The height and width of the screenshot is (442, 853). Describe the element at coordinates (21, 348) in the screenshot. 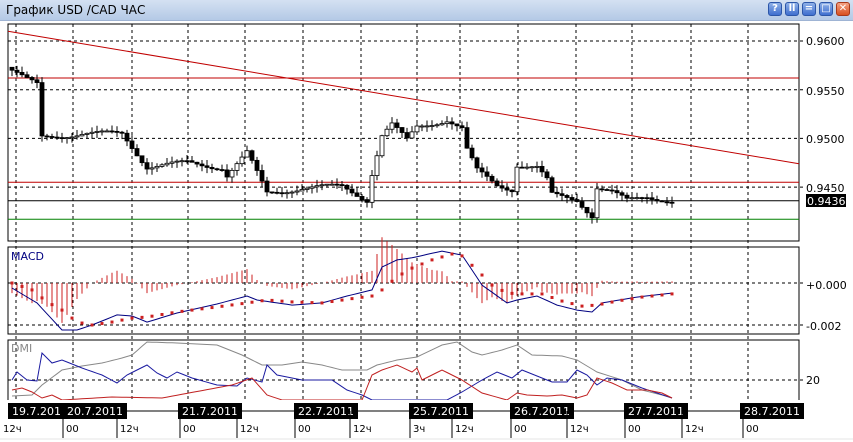

I see `dmi-label: DMI` at that location.